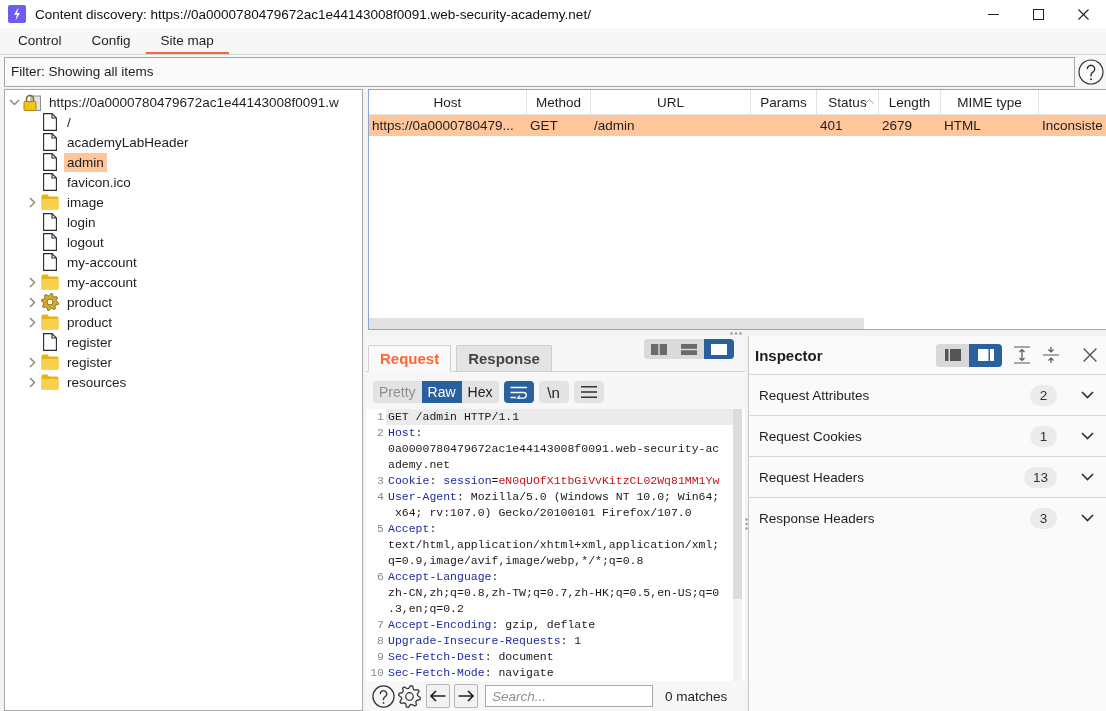 This screenshot has height=711, width=1106. Describe the element at coordinates (99, 182) in the screenshot. I see `tree-item: favicon.ico` at that location.